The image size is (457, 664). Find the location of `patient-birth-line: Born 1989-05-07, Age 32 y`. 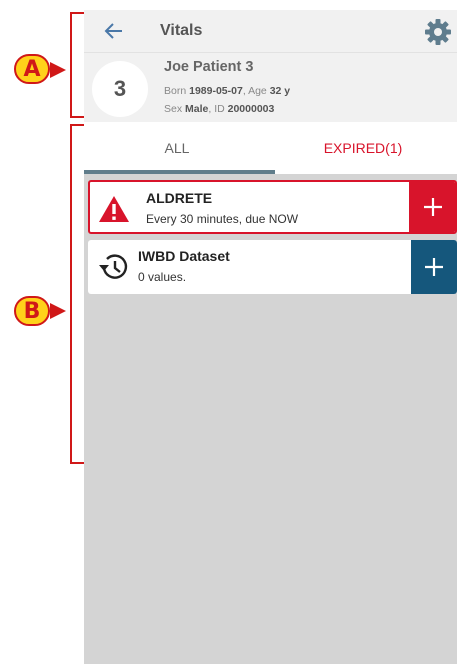

patient-birth-line: Born 1989-05-07, Age 32 y is located at coordinates (227, 91).